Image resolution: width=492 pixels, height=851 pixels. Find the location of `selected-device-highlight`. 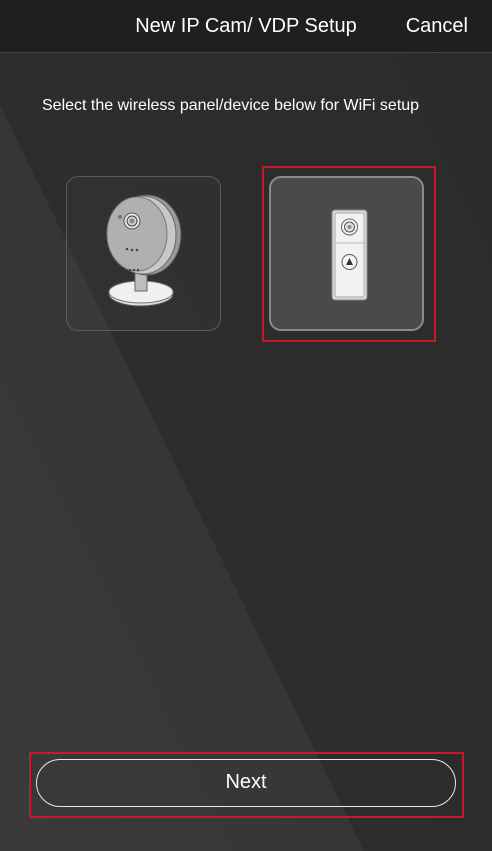

selected-device-highlight is located at coordinates (349, 254).